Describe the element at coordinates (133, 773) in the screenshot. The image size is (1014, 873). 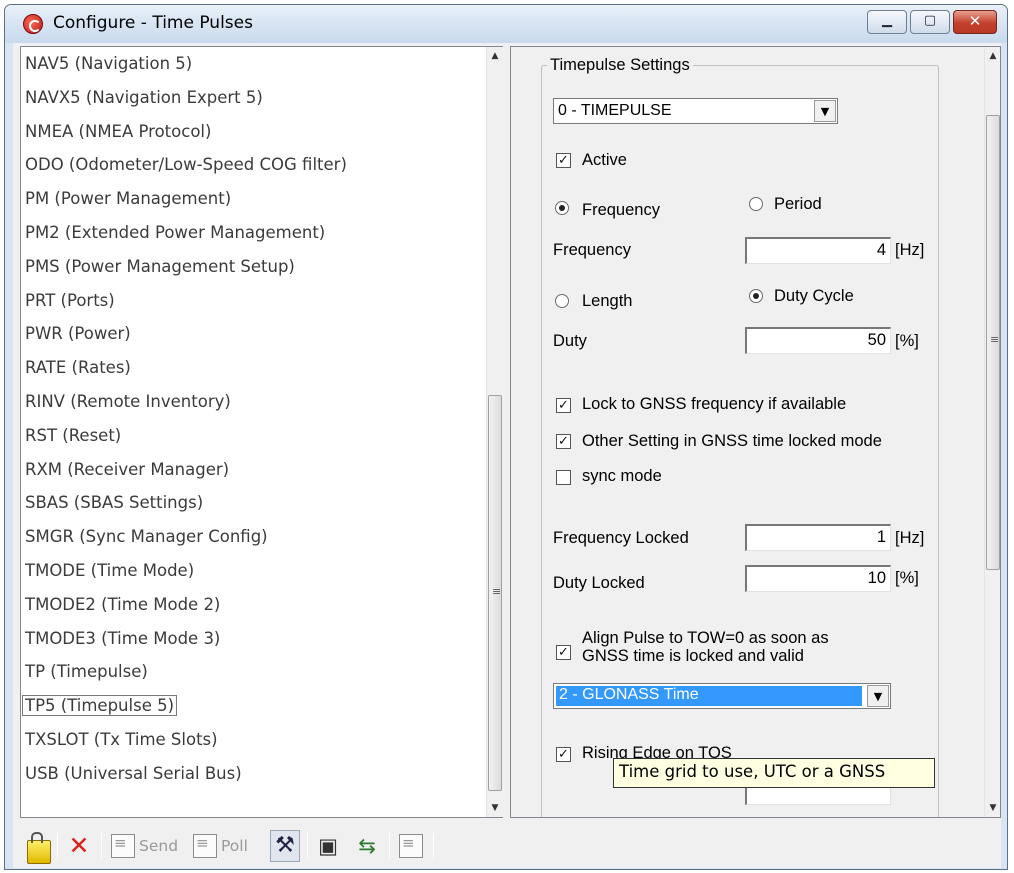
I see `list-item-label: USB (Universal Serial Bus)` at that location.